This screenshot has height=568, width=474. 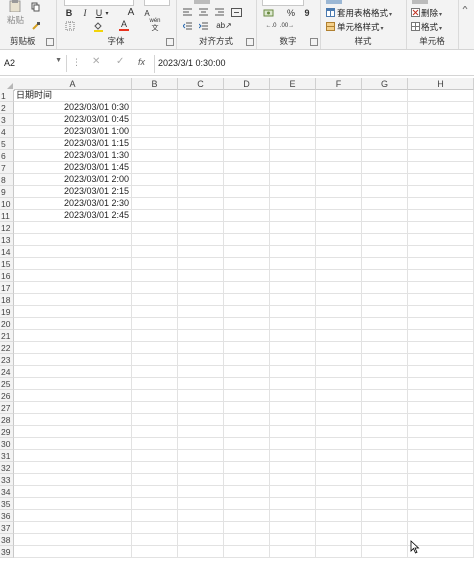 I want to click on cell-f8, so click(x=339, y=180).